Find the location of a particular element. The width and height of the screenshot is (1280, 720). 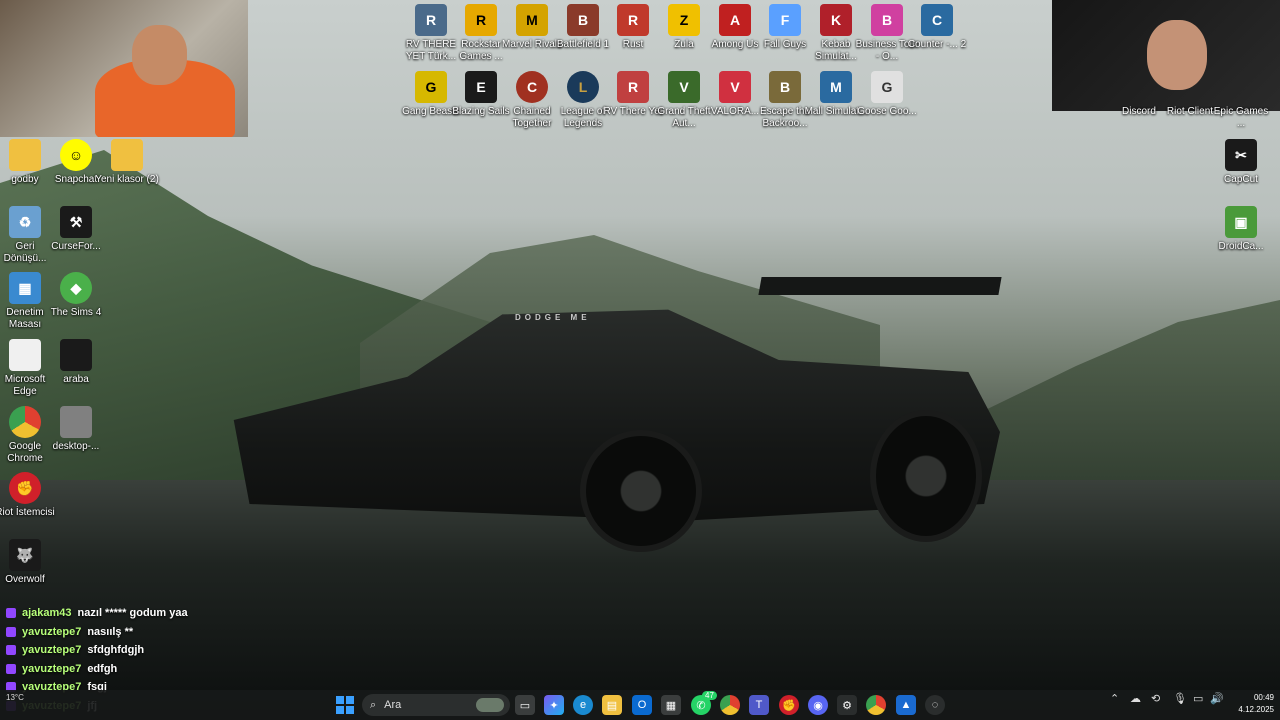

desktop-icon: Yeni klasor (2) is located at coordinates (127, 162).